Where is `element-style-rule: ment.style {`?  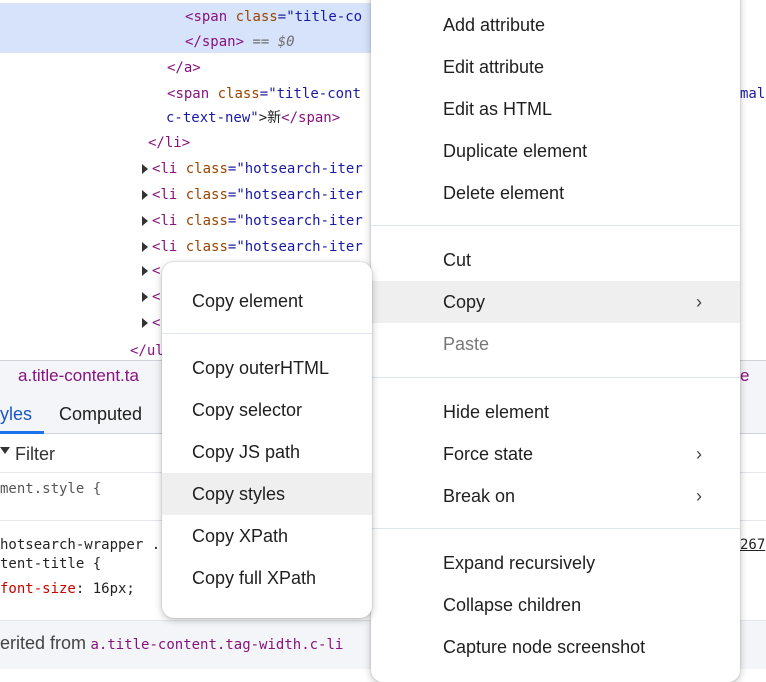
element-style-rule: ment.style { is located at coordinates (50, 489).